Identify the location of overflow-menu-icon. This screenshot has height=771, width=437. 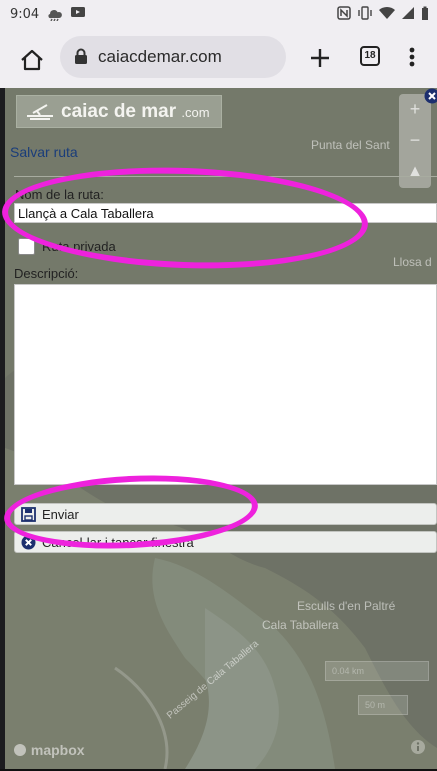
(412, 57).